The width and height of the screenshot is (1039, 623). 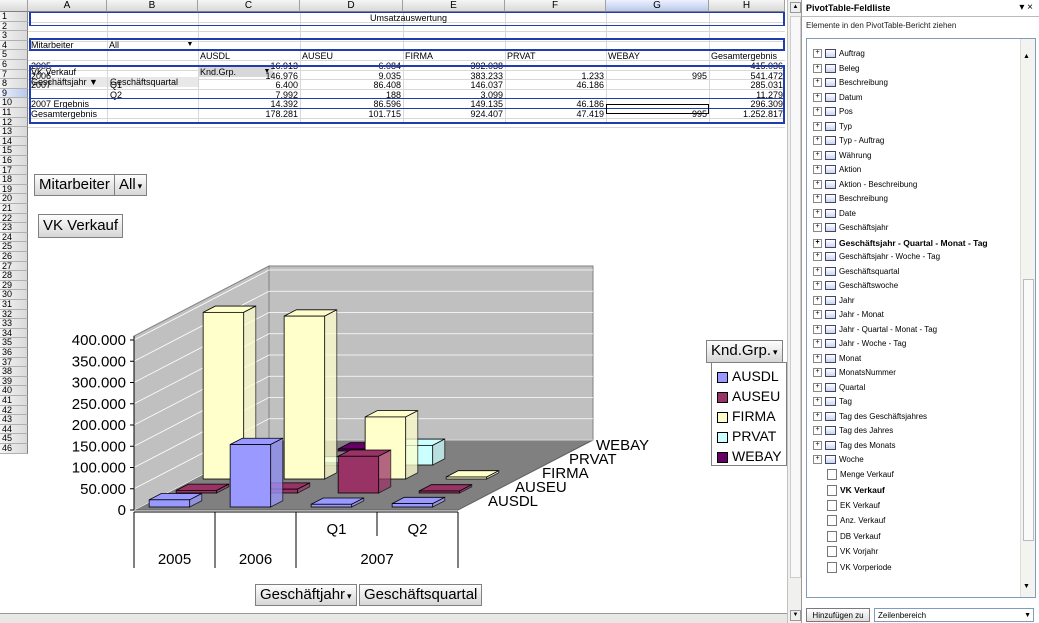 What do you see at coordinates (848, 315) in the screenshot?
I see `field-item: + Jahr - Monat` at bounding box center [848, 315].